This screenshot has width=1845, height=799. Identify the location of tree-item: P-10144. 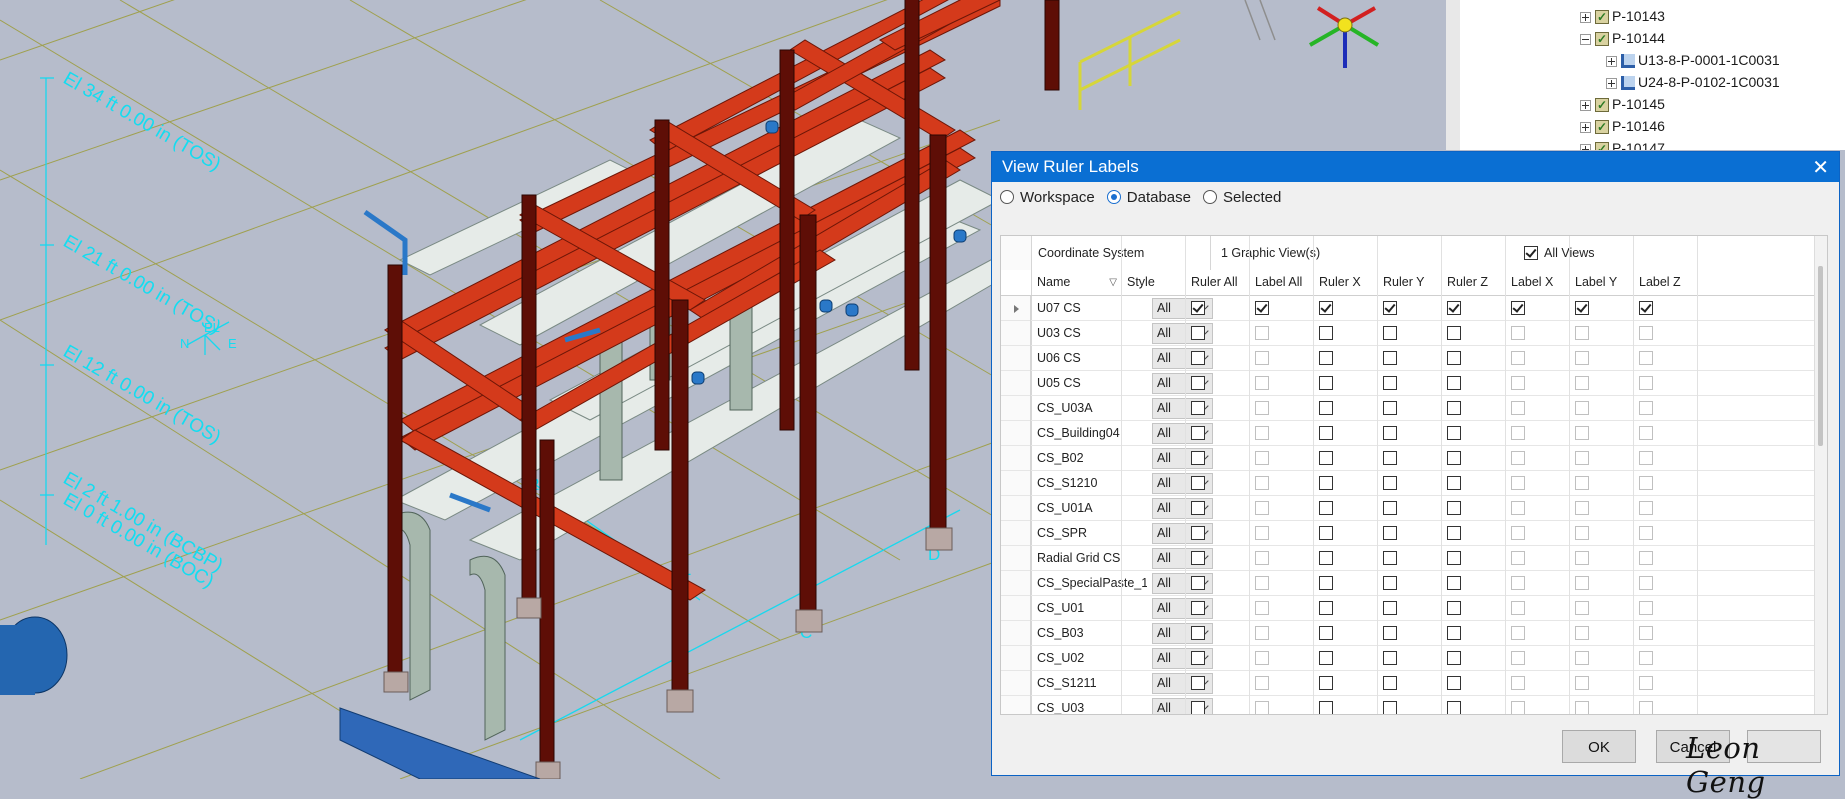
(1622, 38).